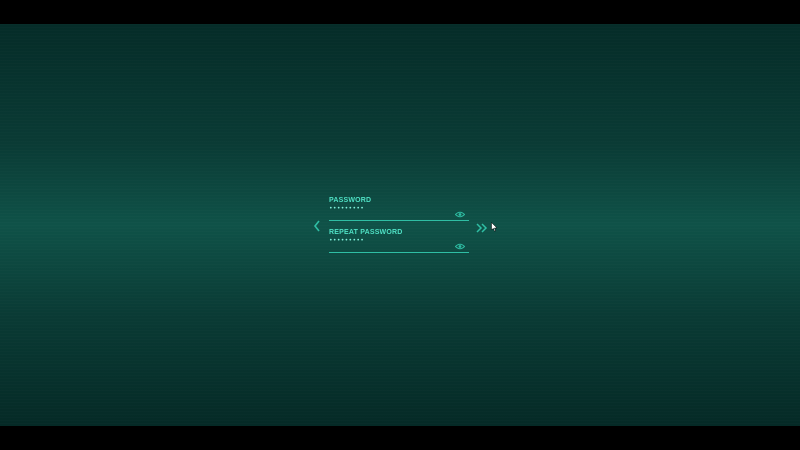 This screenshot has height=450, width=800. What do you see at coordinates (400, 12) in the screenshot?
I see `letterbox-top` at bounding box center [400, 12].